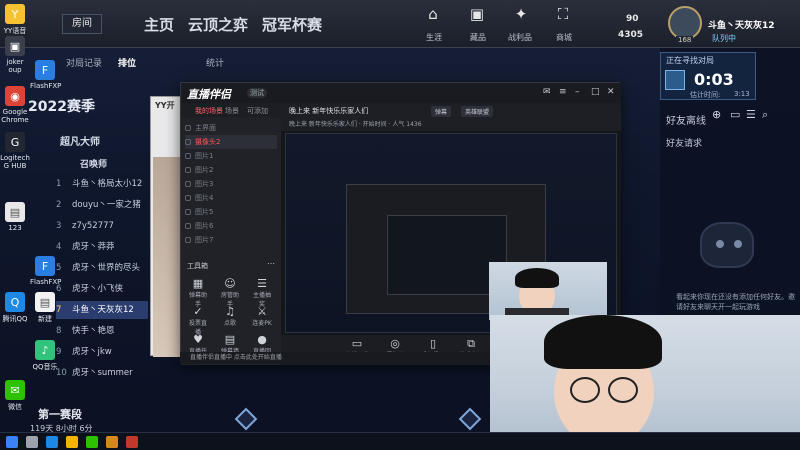 The height and width of the screenshot is (450, 800). What do you see at coordinates (218, 24) in the screenshot?
I see `nav-tft: 云顶之弈` at bounding box center [218, 24].